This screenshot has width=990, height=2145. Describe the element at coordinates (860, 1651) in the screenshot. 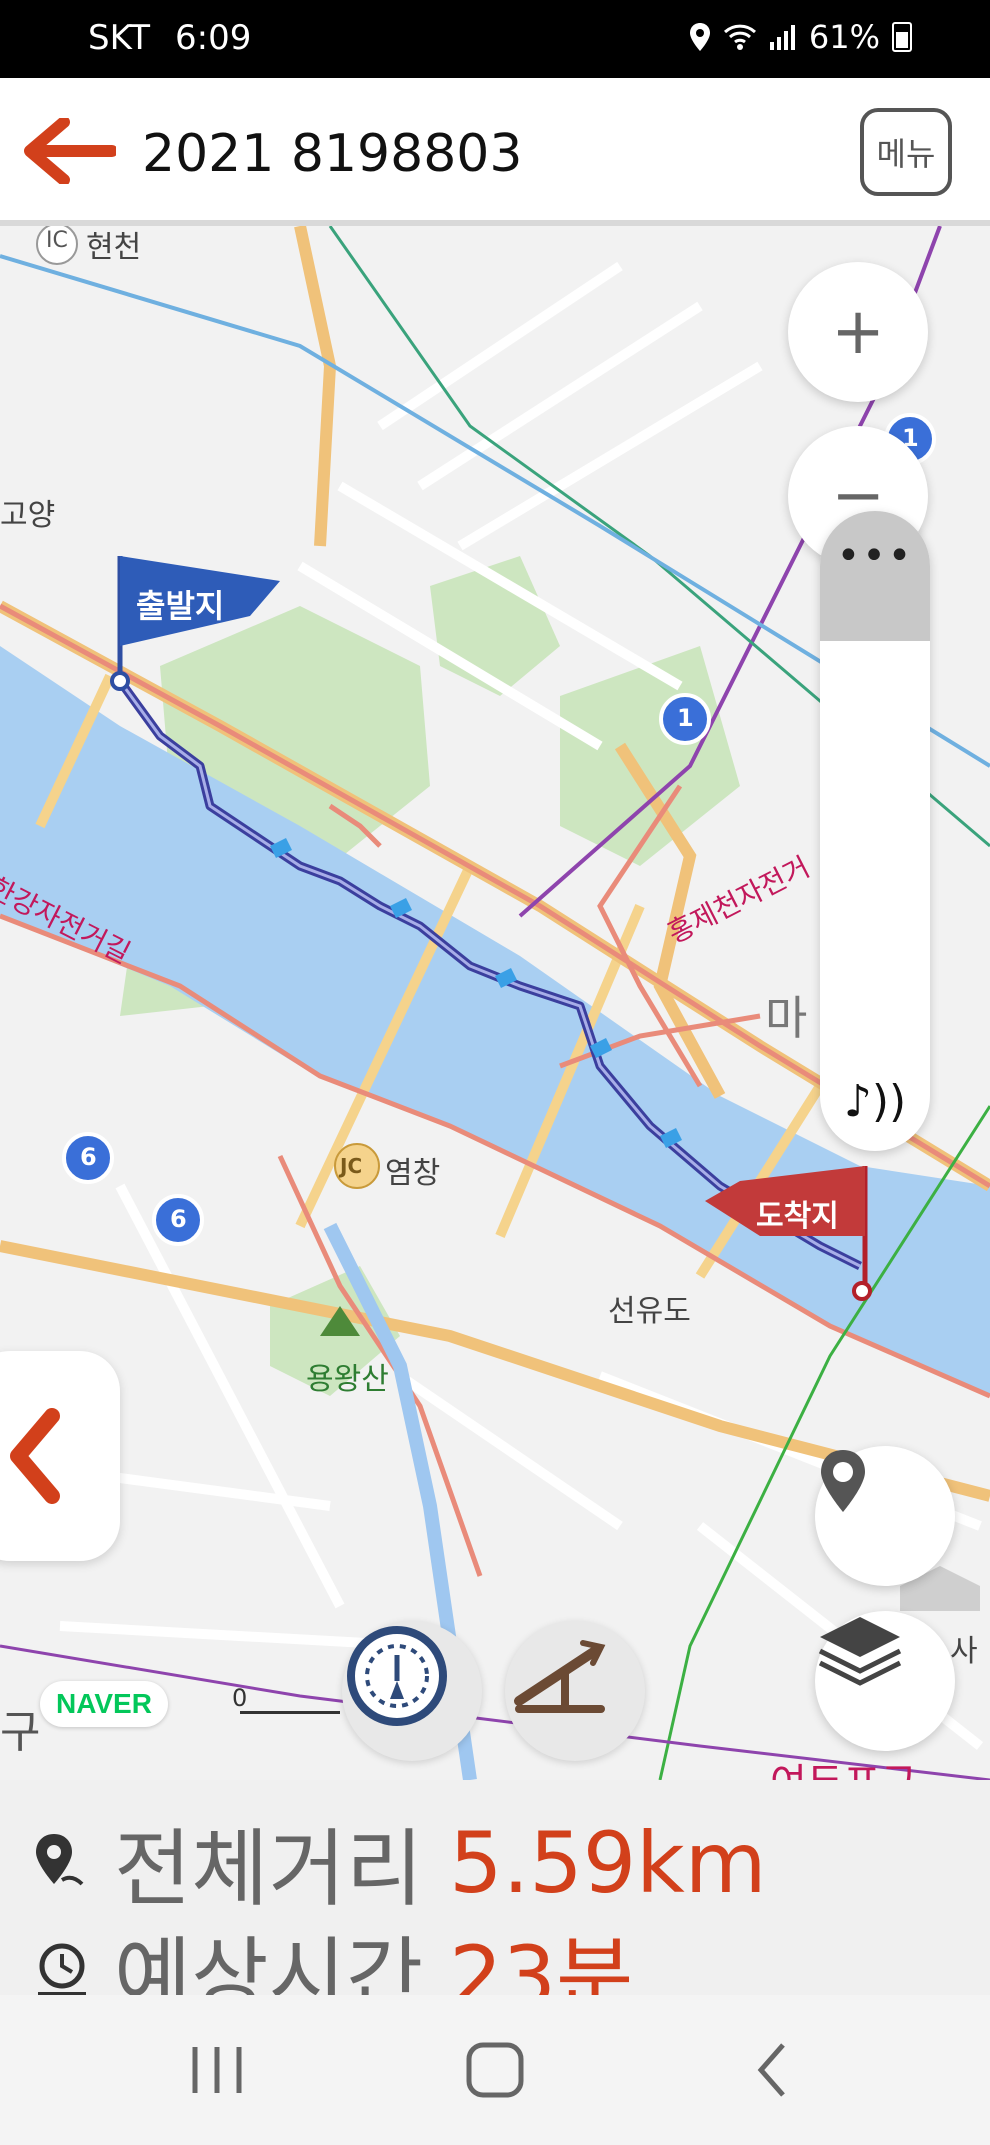

I see `layers-icon` at that location.